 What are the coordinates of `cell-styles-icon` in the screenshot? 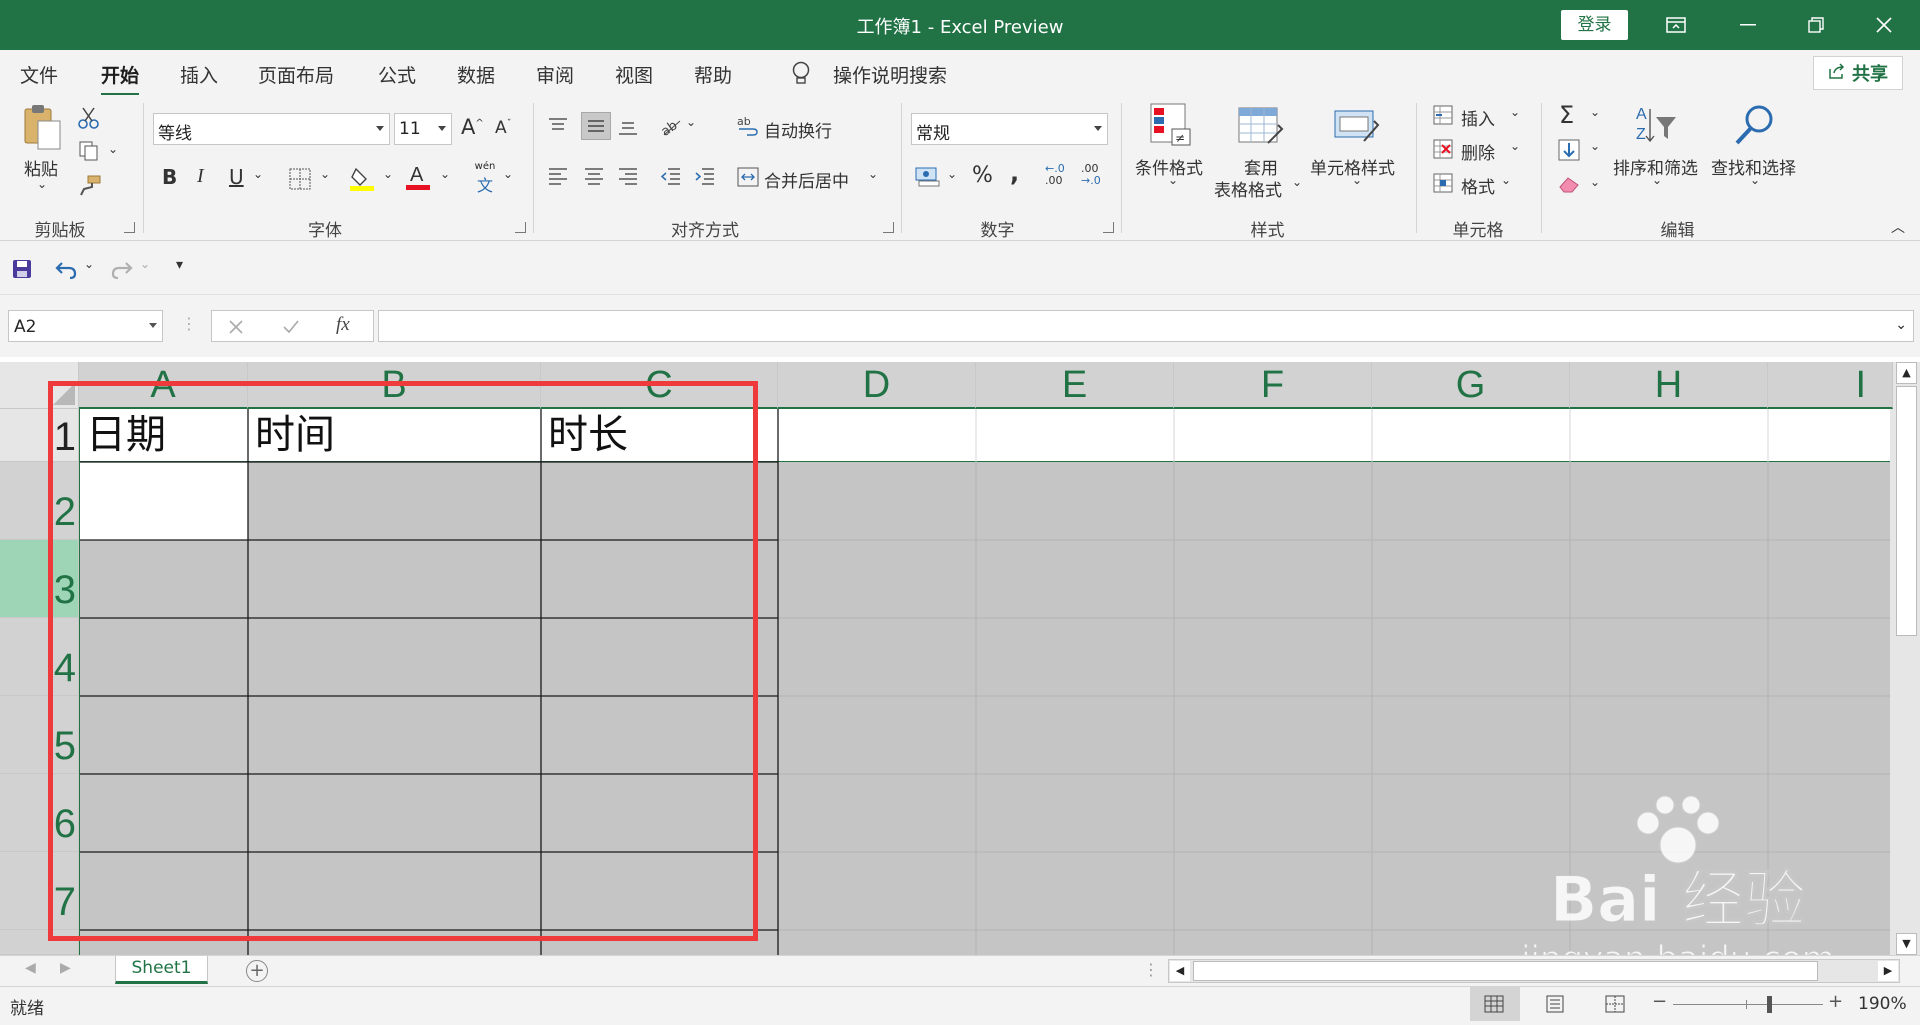 It's located at (1357, 129).